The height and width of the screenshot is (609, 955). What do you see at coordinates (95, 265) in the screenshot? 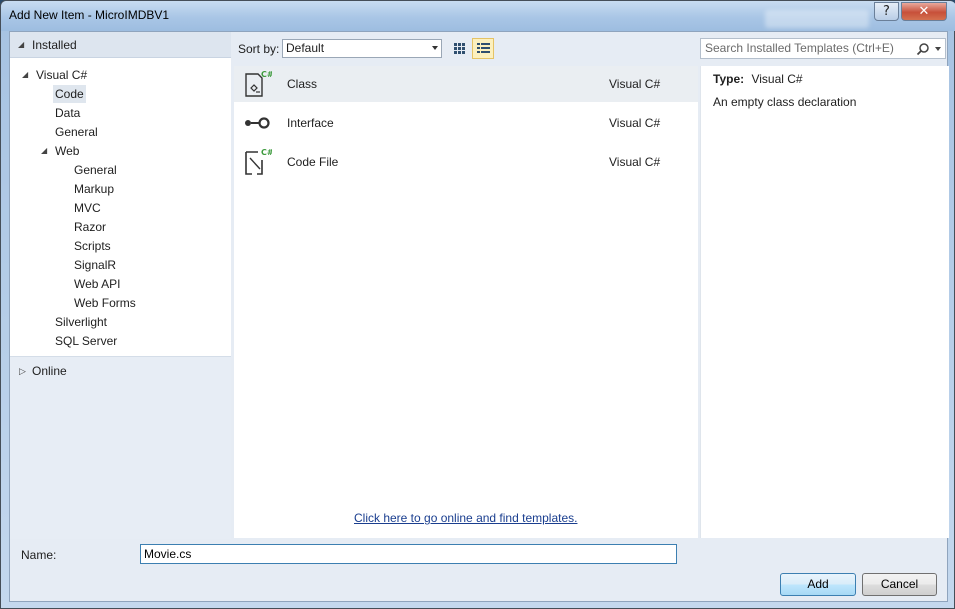
I see `tree-item-signalr: SignalR` at bounding box center [95, 265].